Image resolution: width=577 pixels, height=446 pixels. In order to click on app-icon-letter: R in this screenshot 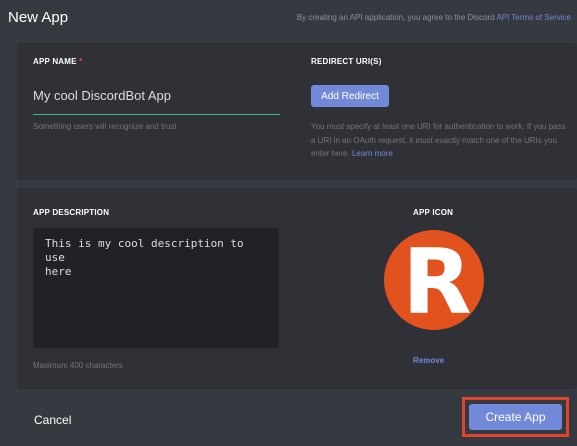, I will do `click(436, 281)`.